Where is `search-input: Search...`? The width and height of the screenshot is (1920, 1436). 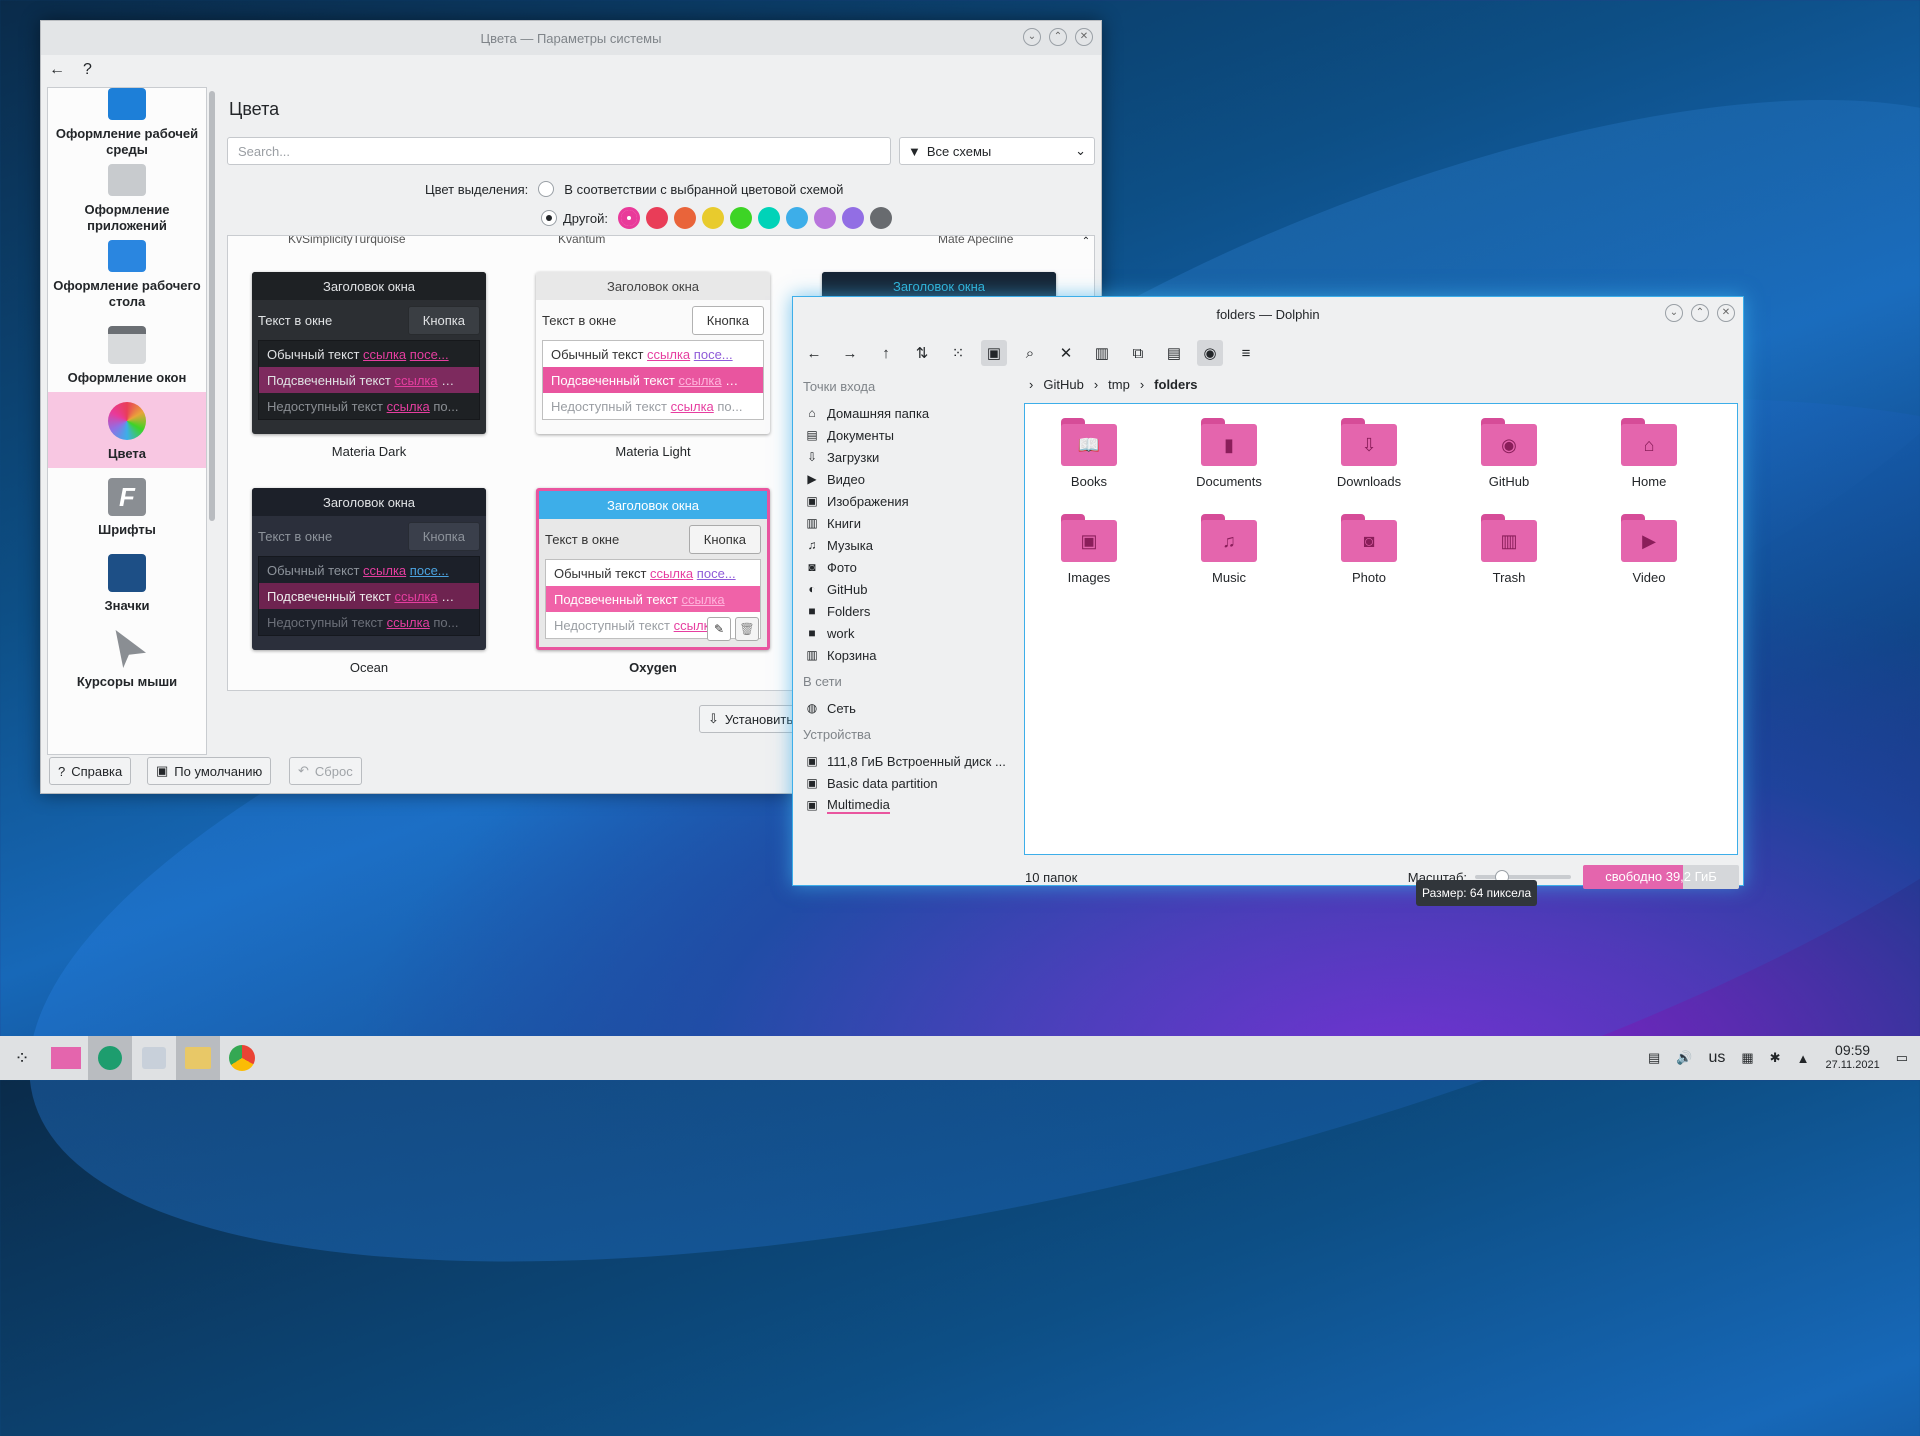
search-input: Search... is located at coordinates (559, 151).